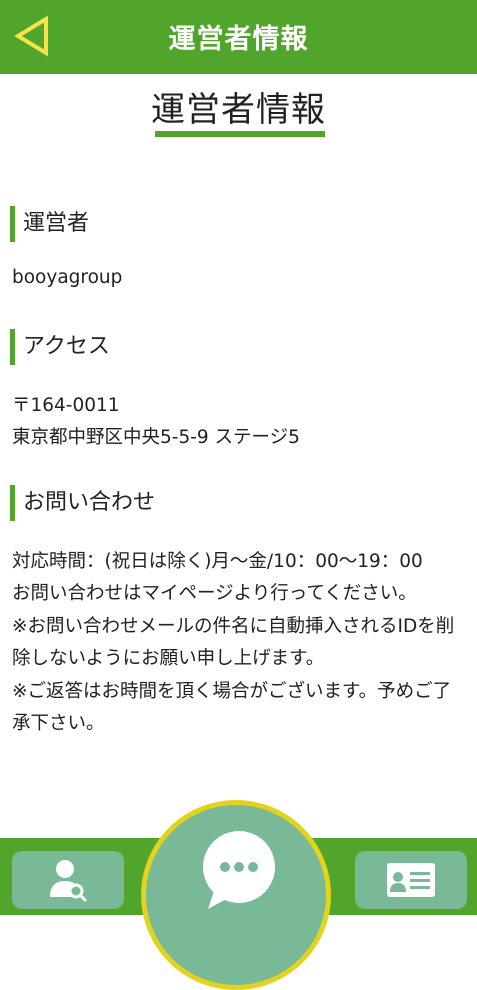  I want to click on id-card-icon, so click(411, 880).